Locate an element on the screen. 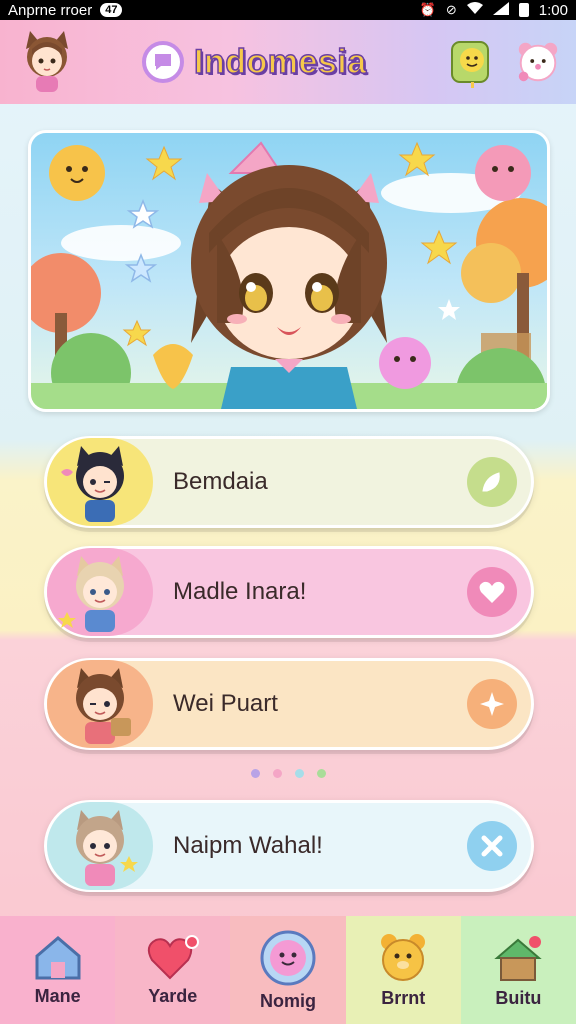 Image resolution: width=576 pixels, height=1024 pixels. bear-button is located at coordinates (538, 62).